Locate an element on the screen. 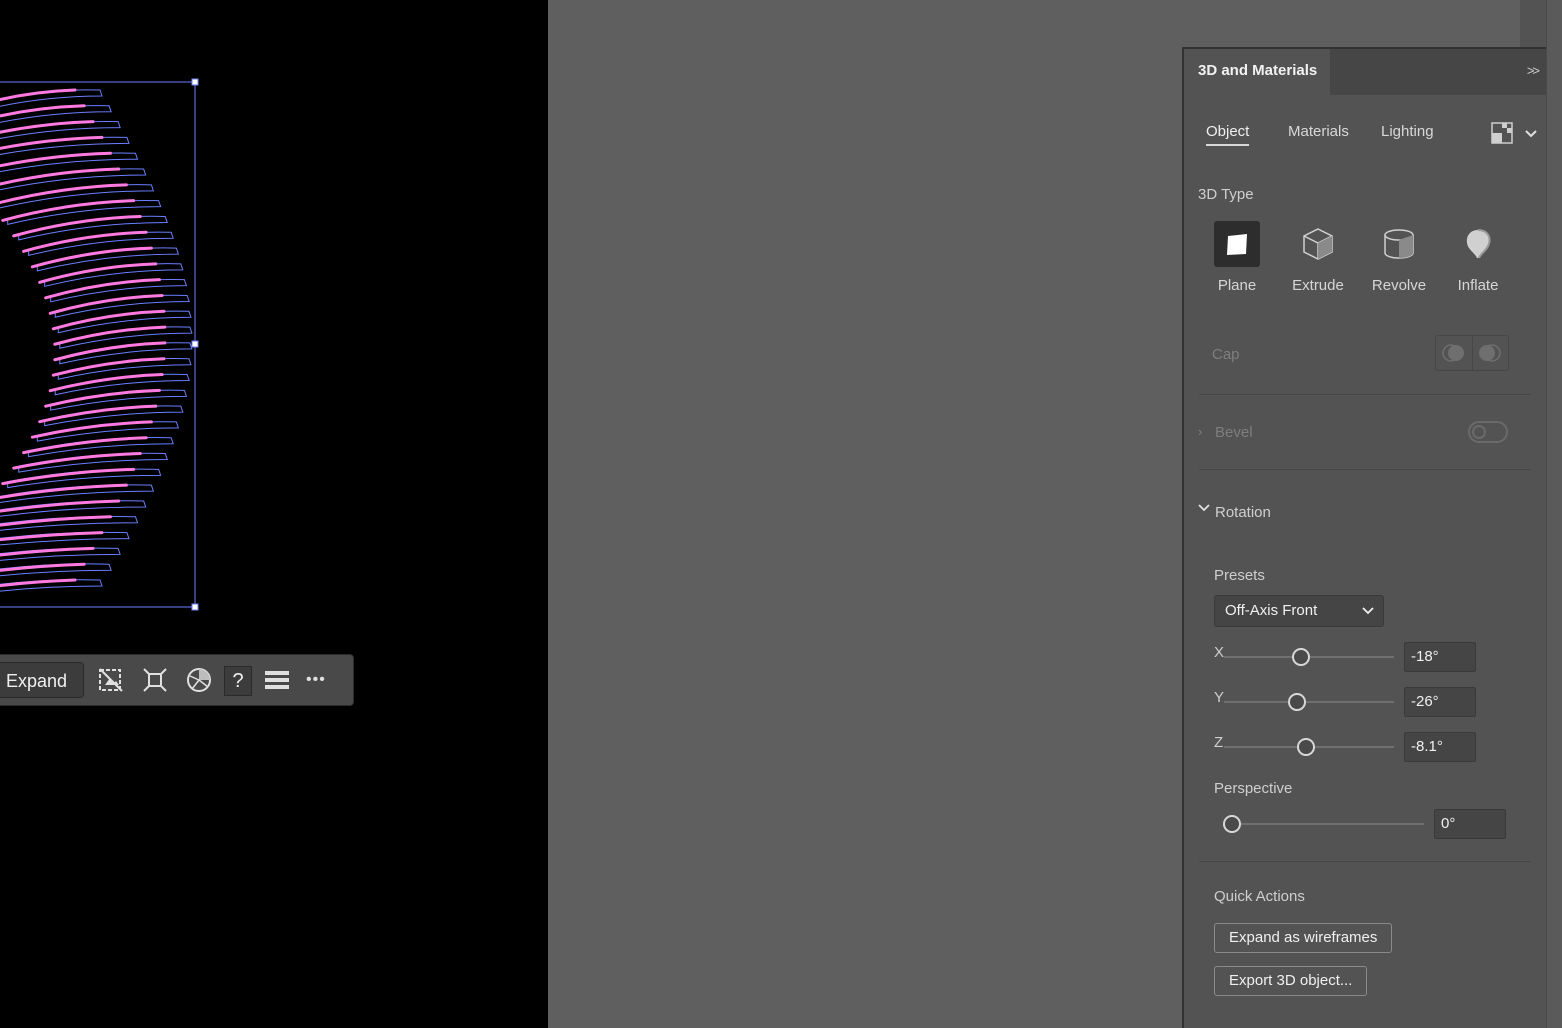  tab-lighting: Lighting is located at coordinates (1407, 131).